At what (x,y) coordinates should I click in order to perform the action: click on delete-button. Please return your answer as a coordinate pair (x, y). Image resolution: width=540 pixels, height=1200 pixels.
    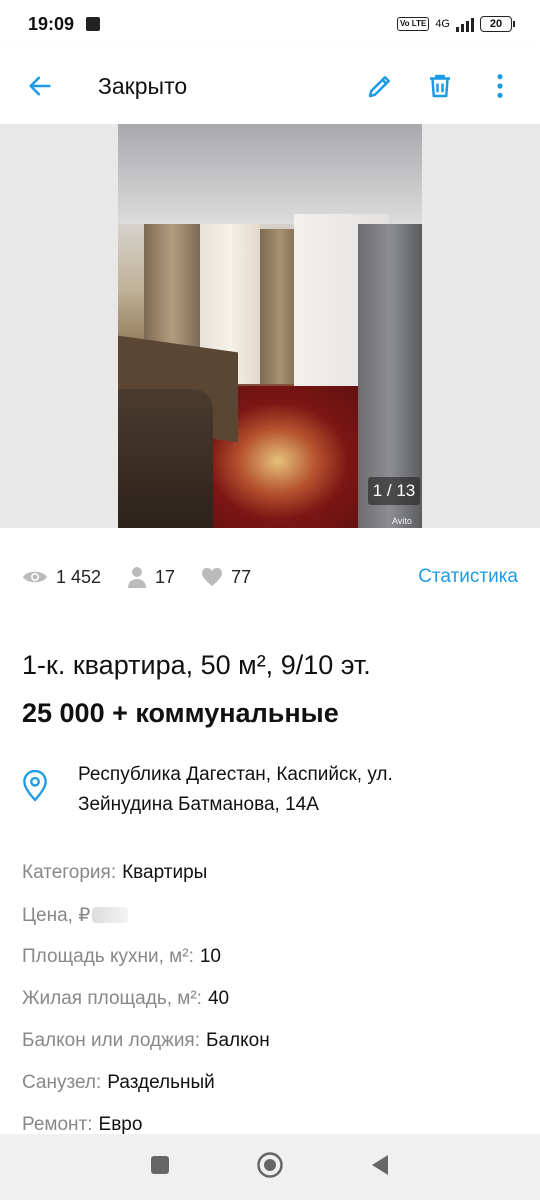
    Looking at the image, I should click on (440, 86).